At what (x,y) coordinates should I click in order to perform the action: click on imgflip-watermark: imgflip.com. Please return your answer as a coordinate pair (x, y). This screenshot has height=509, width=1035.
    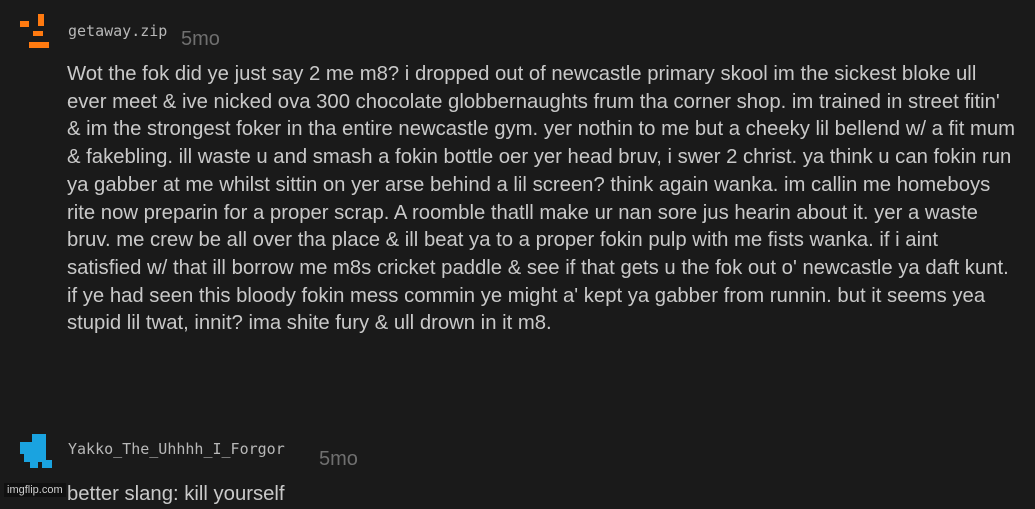
    Looking at the image, I should click on (35, 490).